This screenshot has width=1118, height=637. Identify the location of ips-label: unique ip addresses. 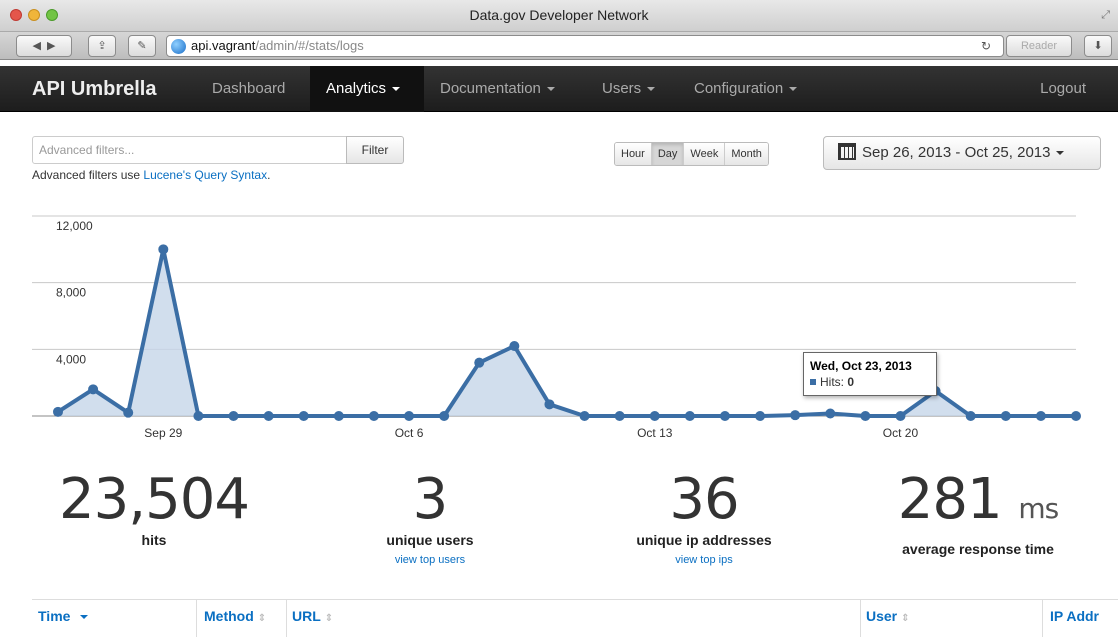
(704, 540).